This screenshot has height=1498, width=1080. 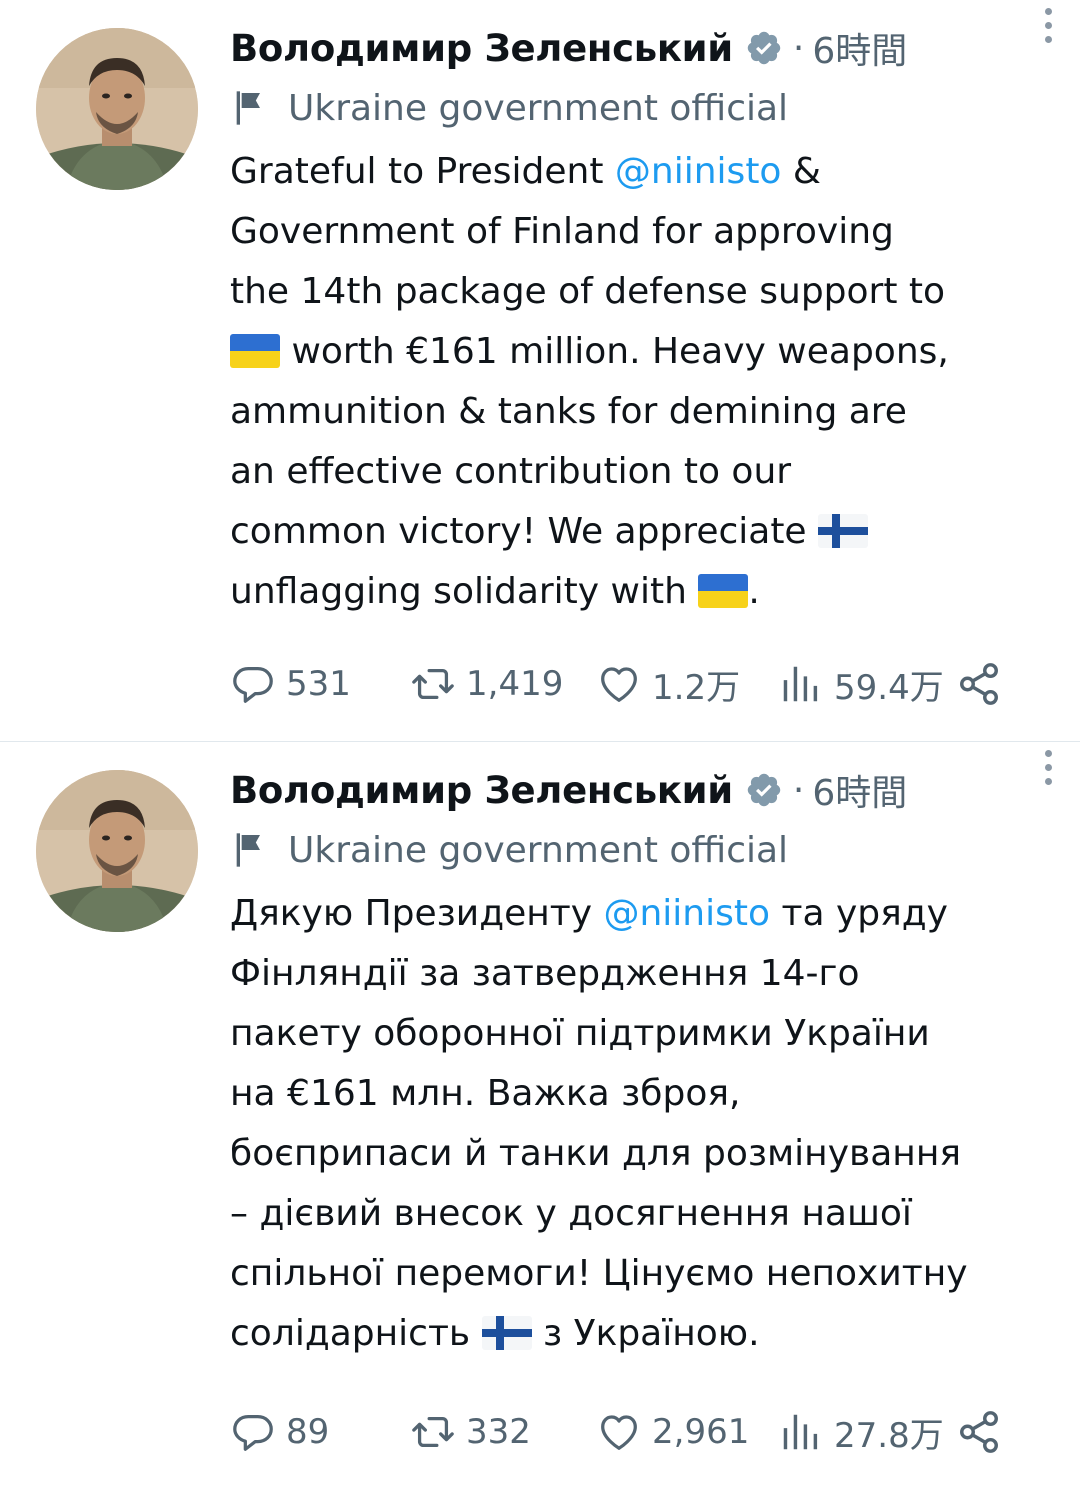 What do you see at coordinates (485, 1093) in the screenshot?
I see `tweet-text-line: на €161 млн. Важка зброя,` at bounding box center [485, 1093].